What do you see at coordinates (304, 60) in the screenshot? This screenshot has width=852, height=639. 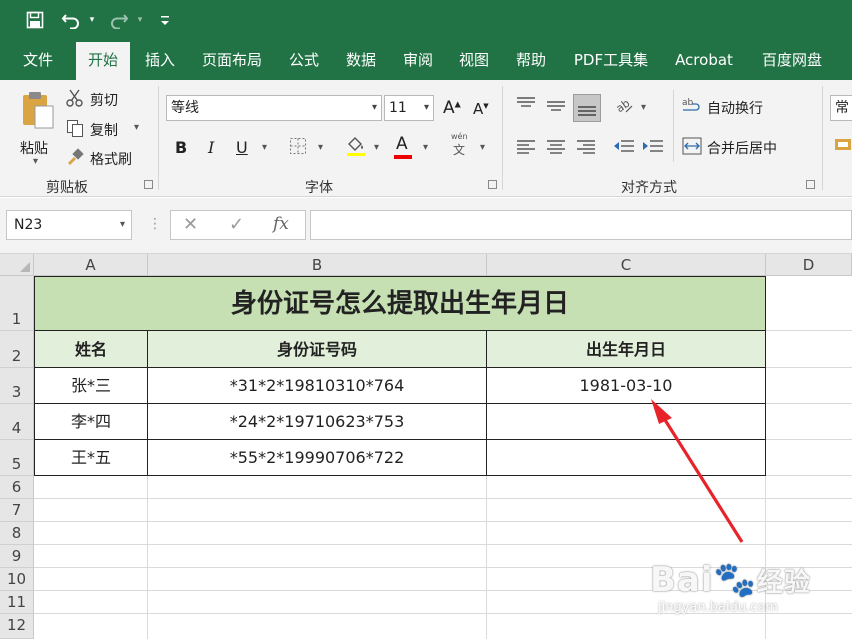 I see `tab-formulas: 公式` at bounding box center [304, 60].